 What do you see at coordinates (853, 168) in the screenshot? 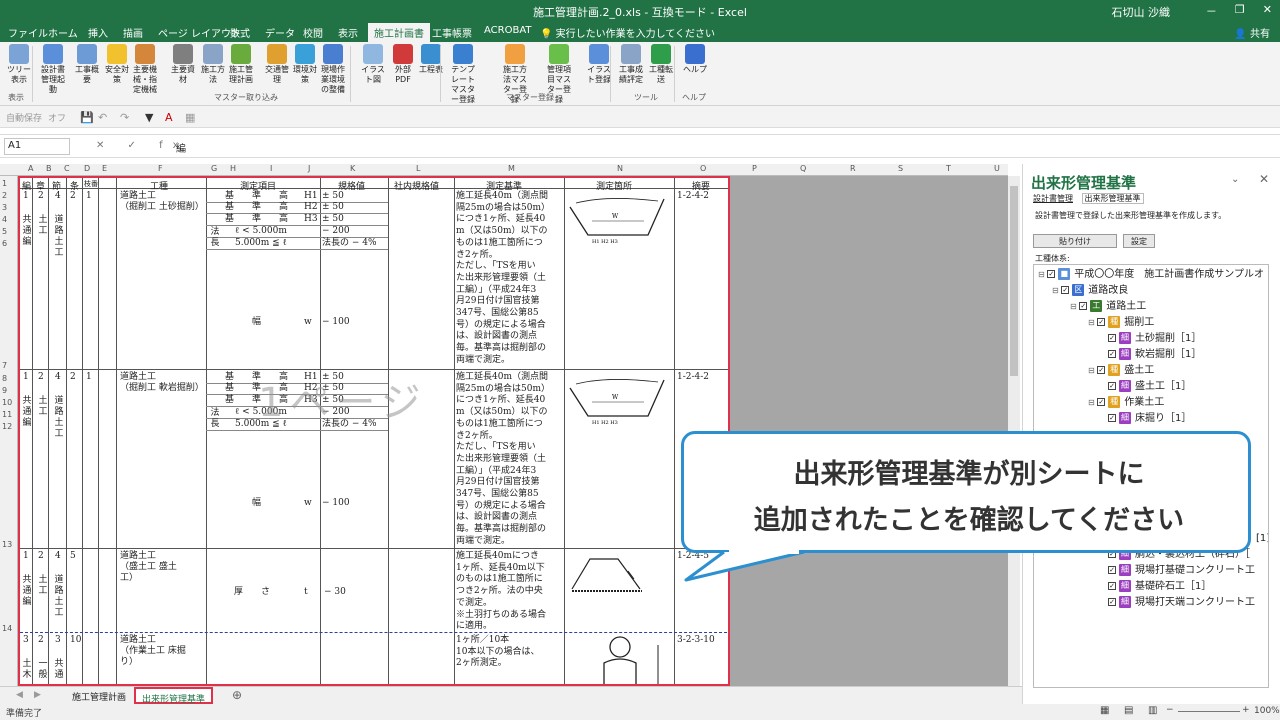
I see `column-header: R` at bounding box center [853, 168].